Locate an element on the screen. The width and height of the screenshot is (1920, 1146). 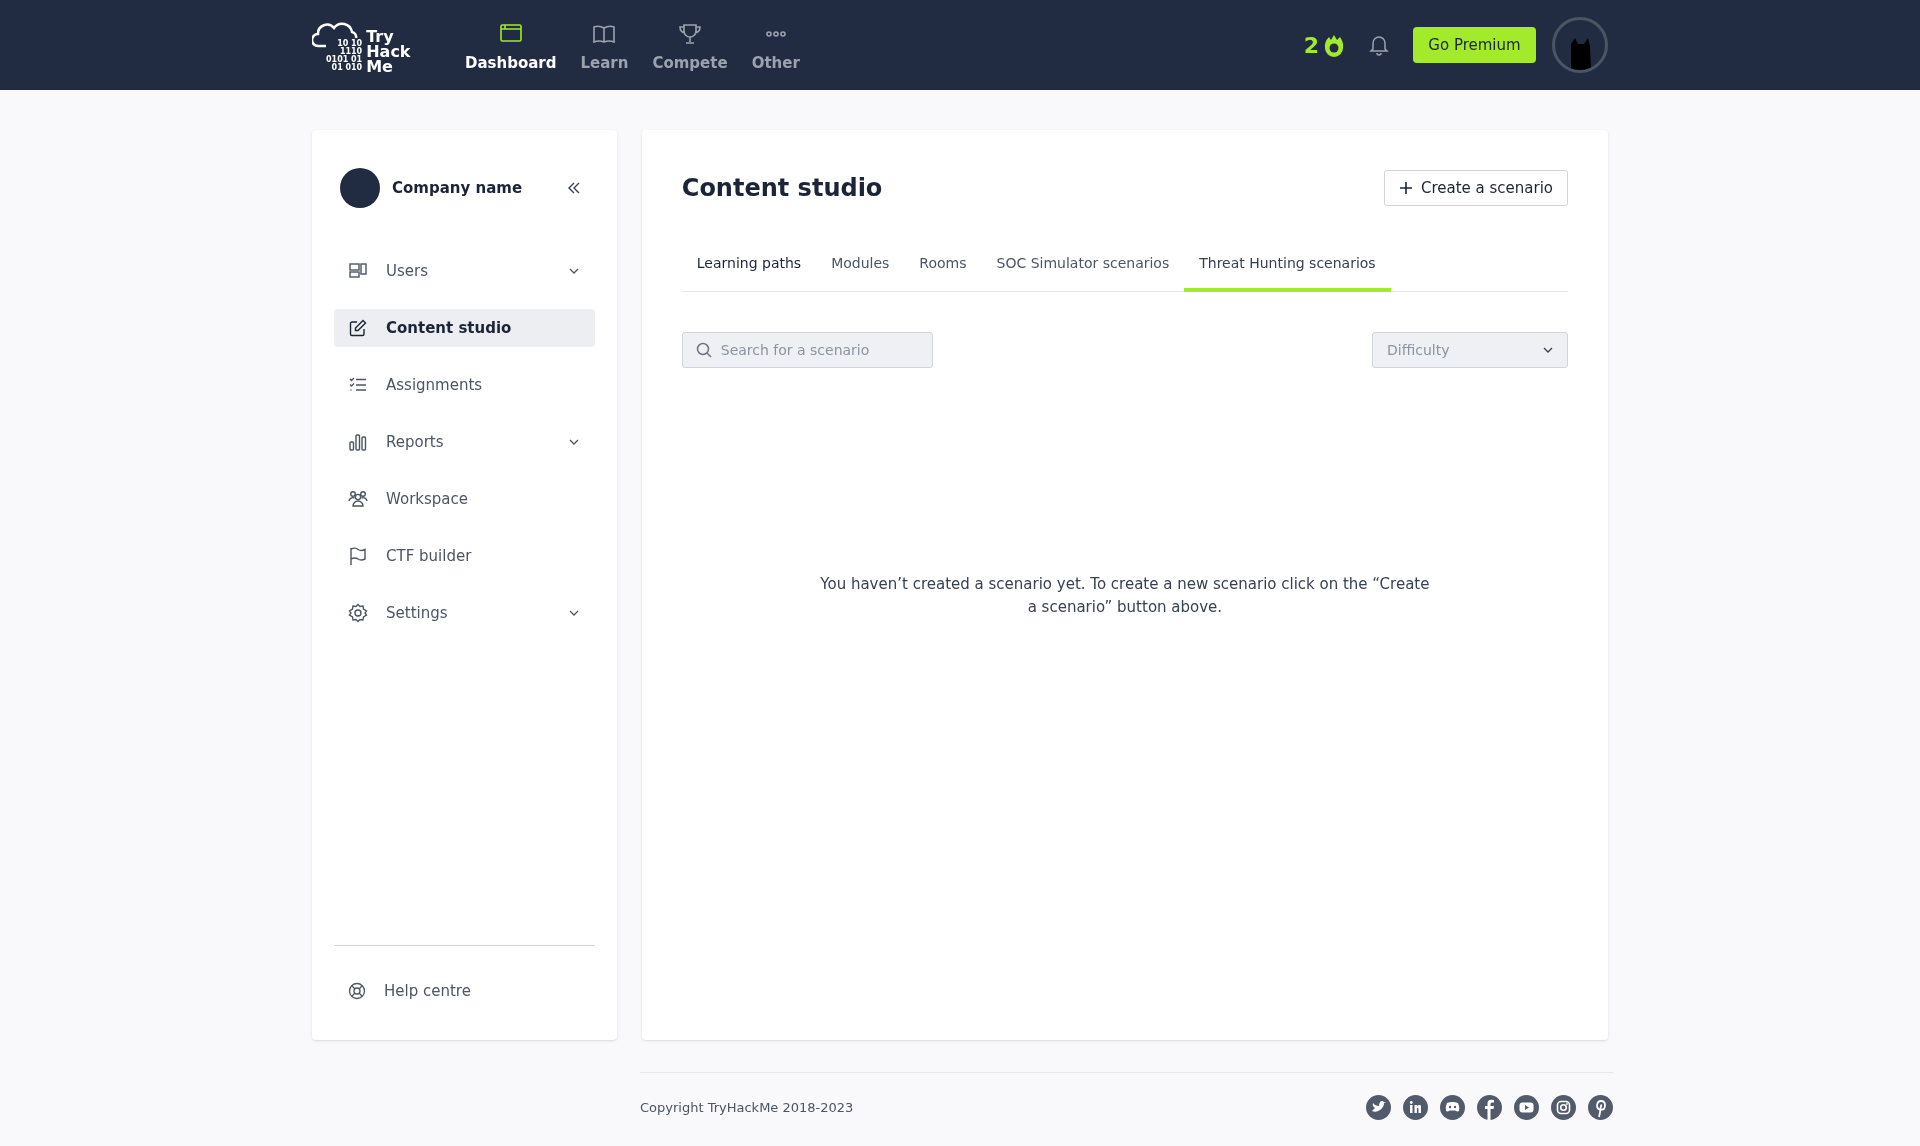
nav-tab: Learn is located at coordinates (604, 45).